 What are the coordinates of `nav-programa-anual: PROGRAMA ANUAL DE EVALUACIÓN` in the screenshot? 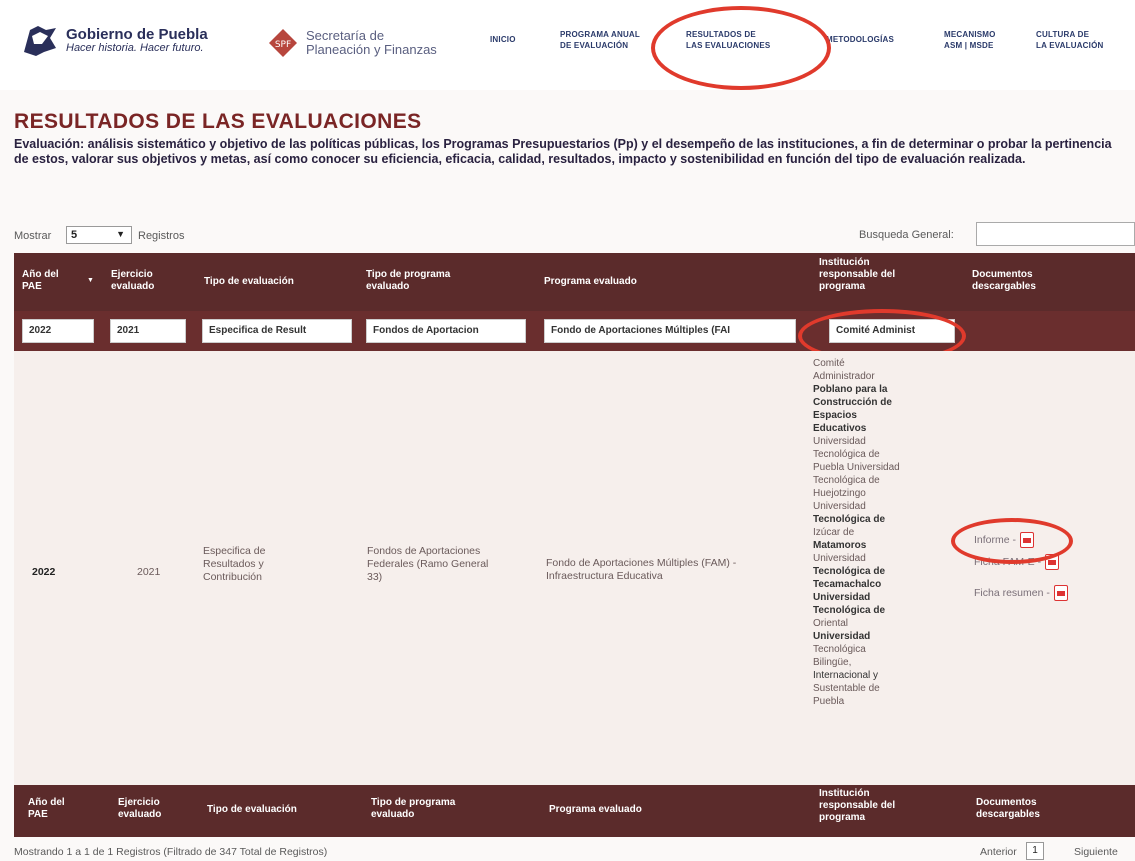 It's located at (600, 40).